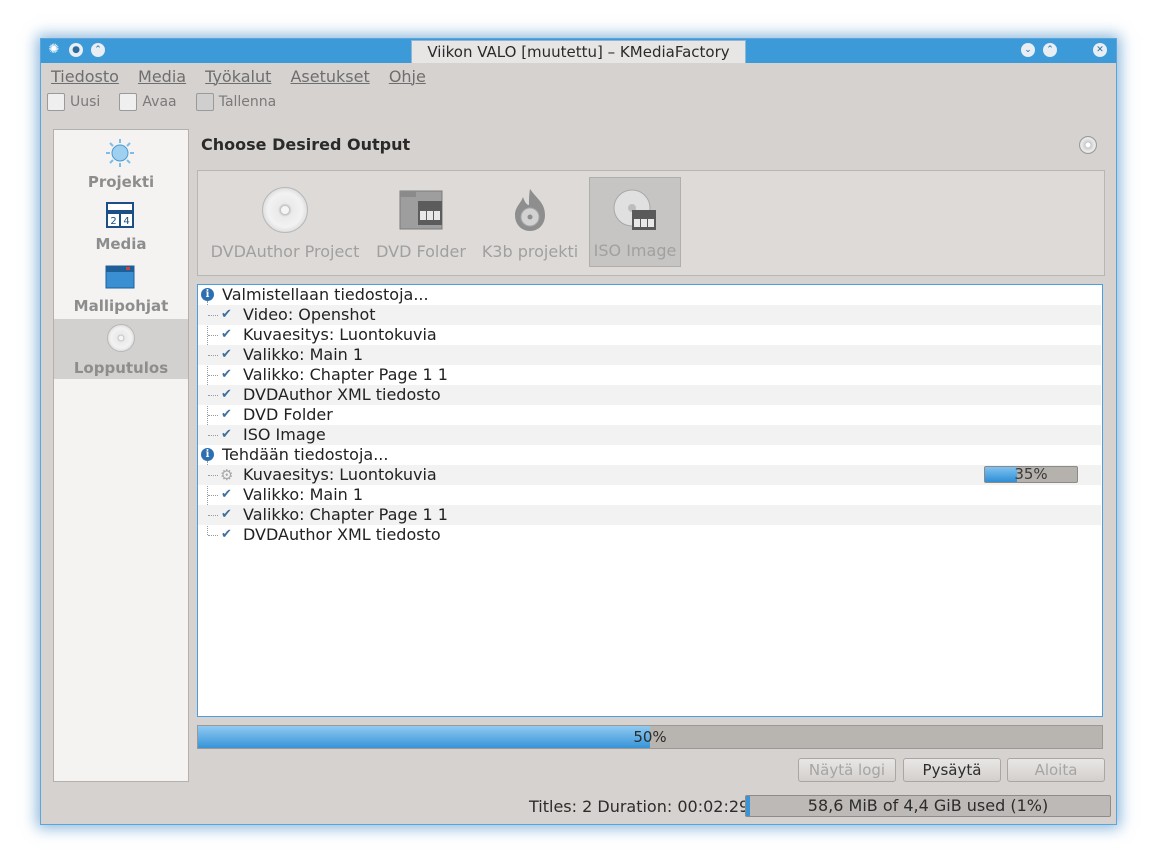 This screenshot has height=863, width=1155. What do you see at coordinates (530, 210) in the screenshot?
I see `k3b-icon` at bounding box center [530, 210].